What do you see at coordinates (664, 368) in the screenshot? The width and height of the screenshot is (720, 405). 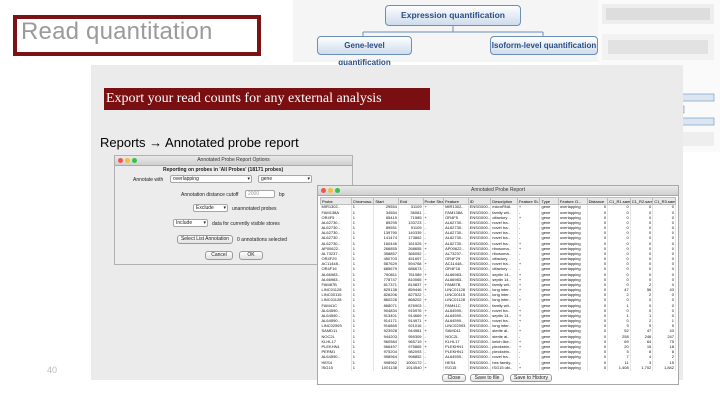 I see `table-cell: 1,842` at bounding box center [664, 368].